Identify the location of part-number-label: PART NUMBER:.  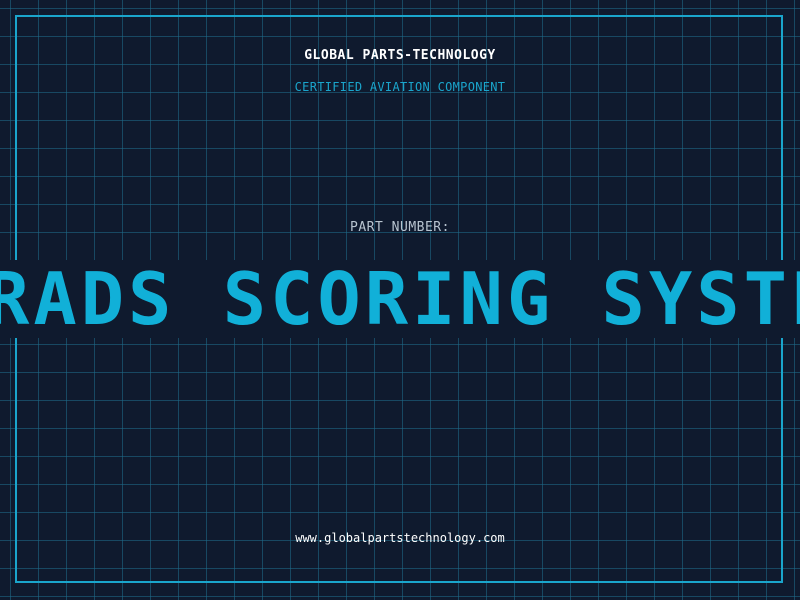
(400, 227).